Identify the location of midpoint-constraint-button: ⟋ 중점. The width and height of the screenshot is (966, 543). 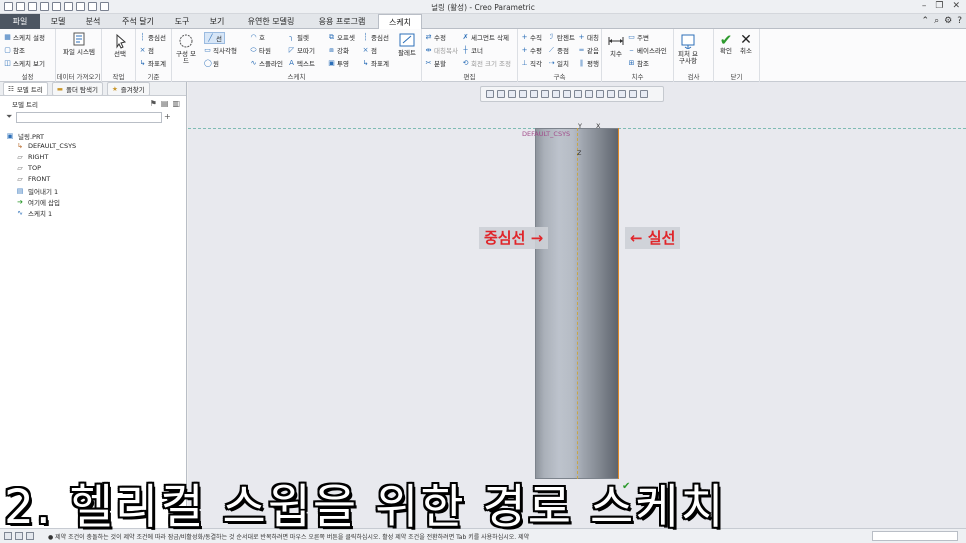
(558, 50).